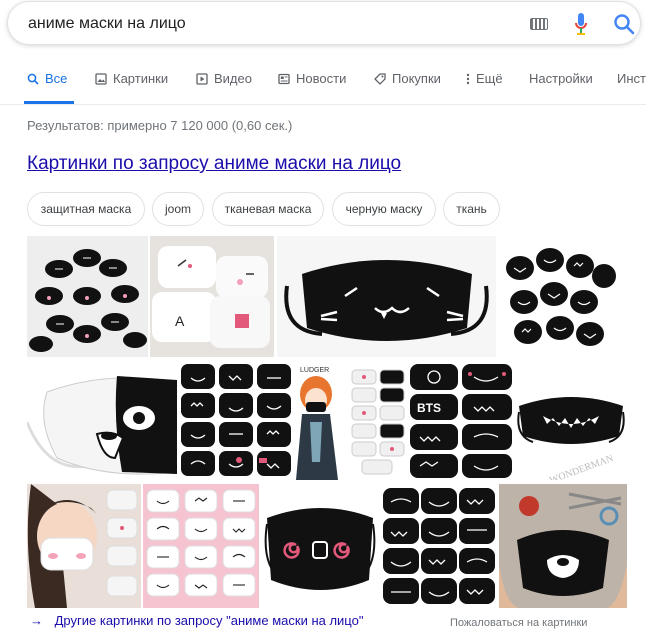  Describe the element at coordinates (539, 24) in the screenshot. I see `keyboard-icon` at that location.